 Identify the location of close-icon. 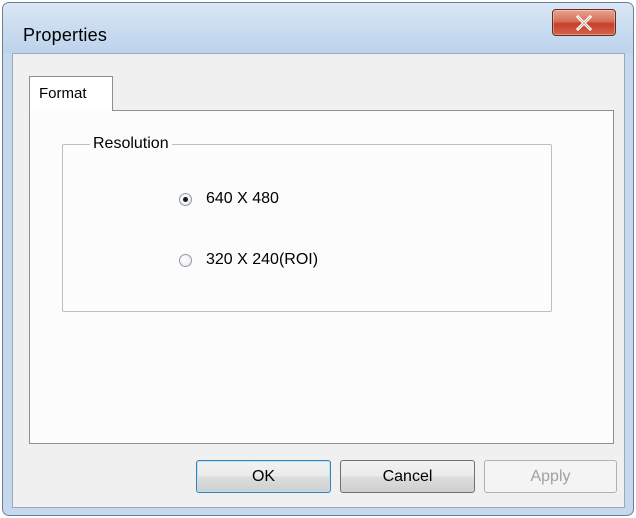
(584, 23).